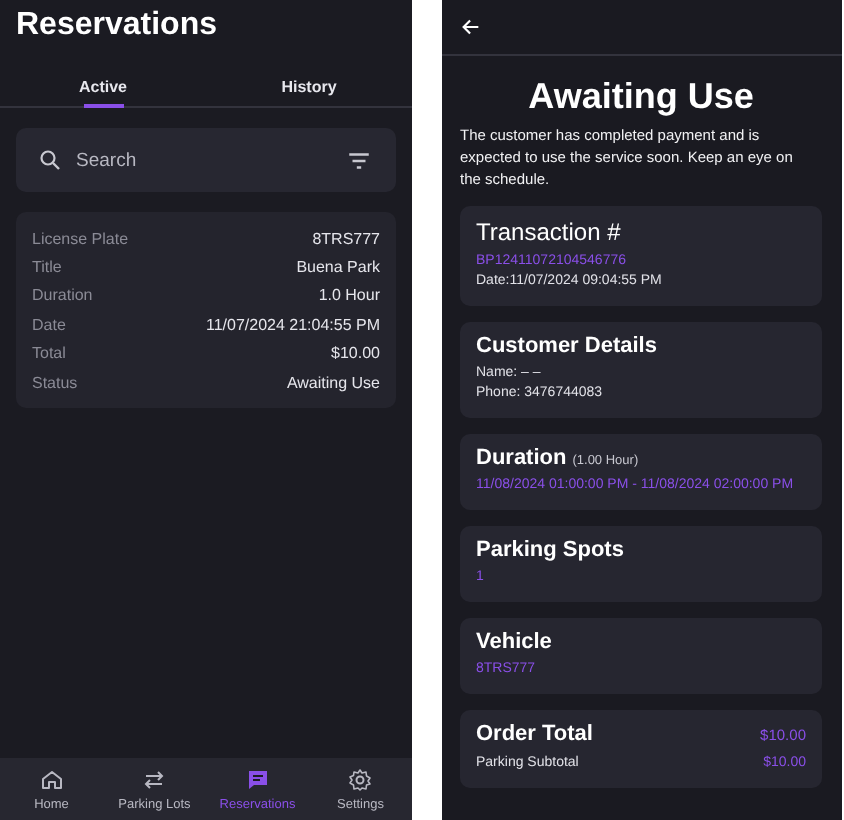 This screenshot has width=844, height=820. Describe the element at coordinates (346, 238) in the screenshot. I see `field-value: 8TRS777` at that location.